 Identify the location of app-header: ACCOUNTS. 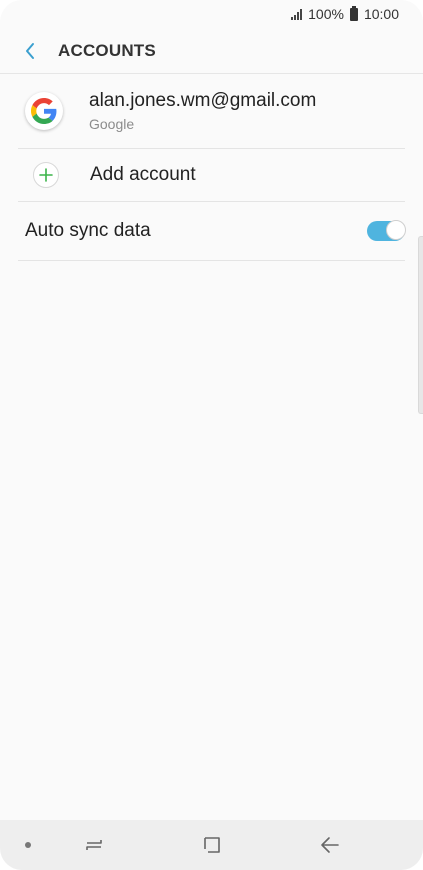
(211, 51).